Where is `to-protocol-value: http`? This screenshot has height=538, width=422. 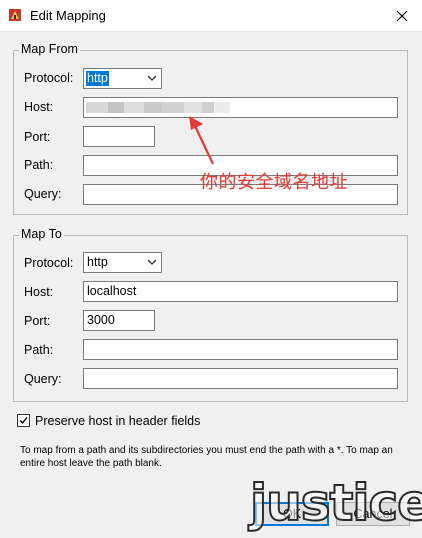
to-protocol-value: http is located at coordinates (97, 262).